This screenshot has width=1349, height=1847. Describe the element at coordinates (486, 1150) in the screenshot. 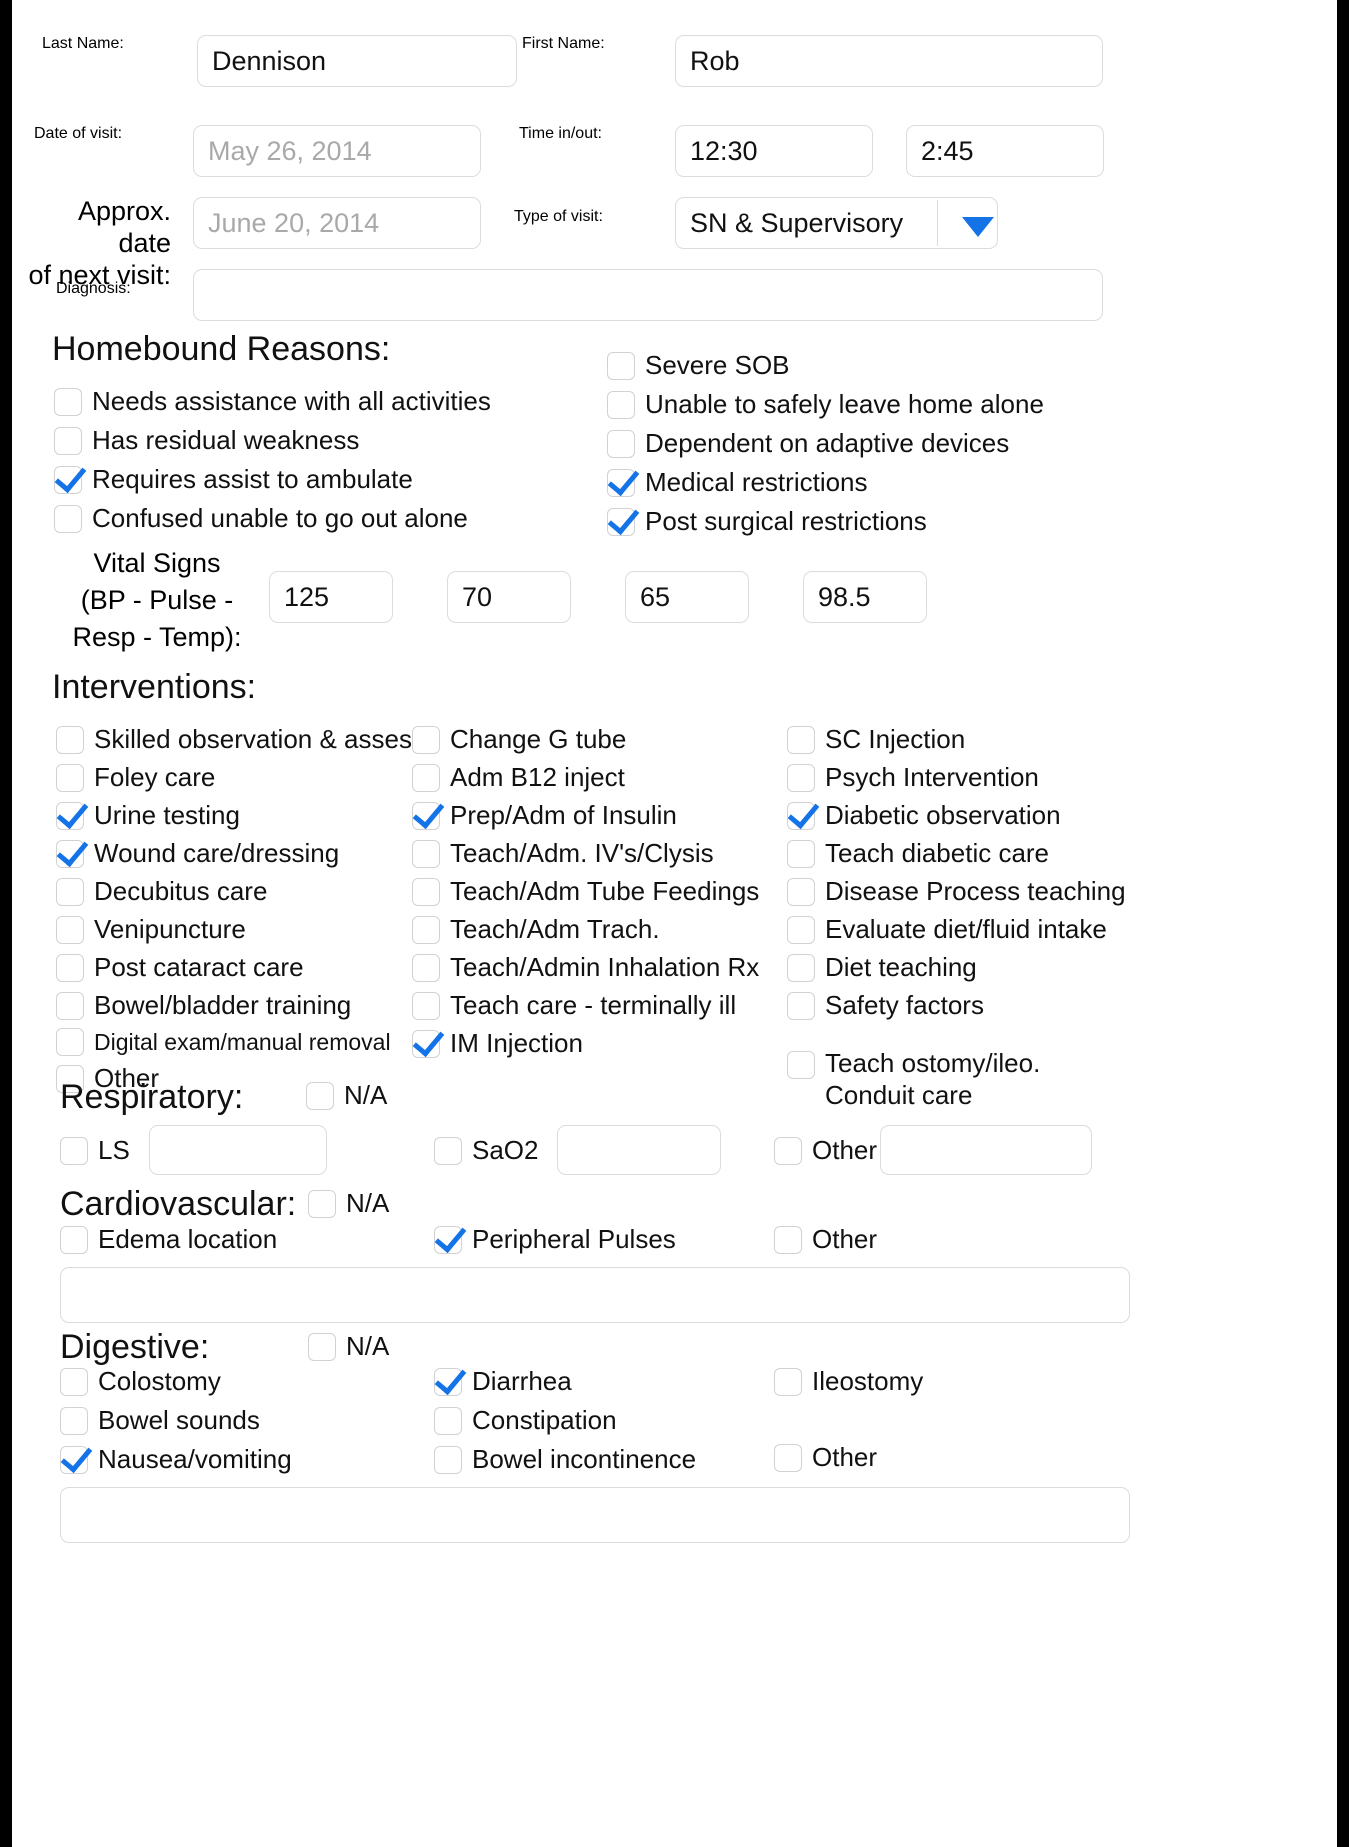

I see `respiratory-sao2: SaO2` at that location.